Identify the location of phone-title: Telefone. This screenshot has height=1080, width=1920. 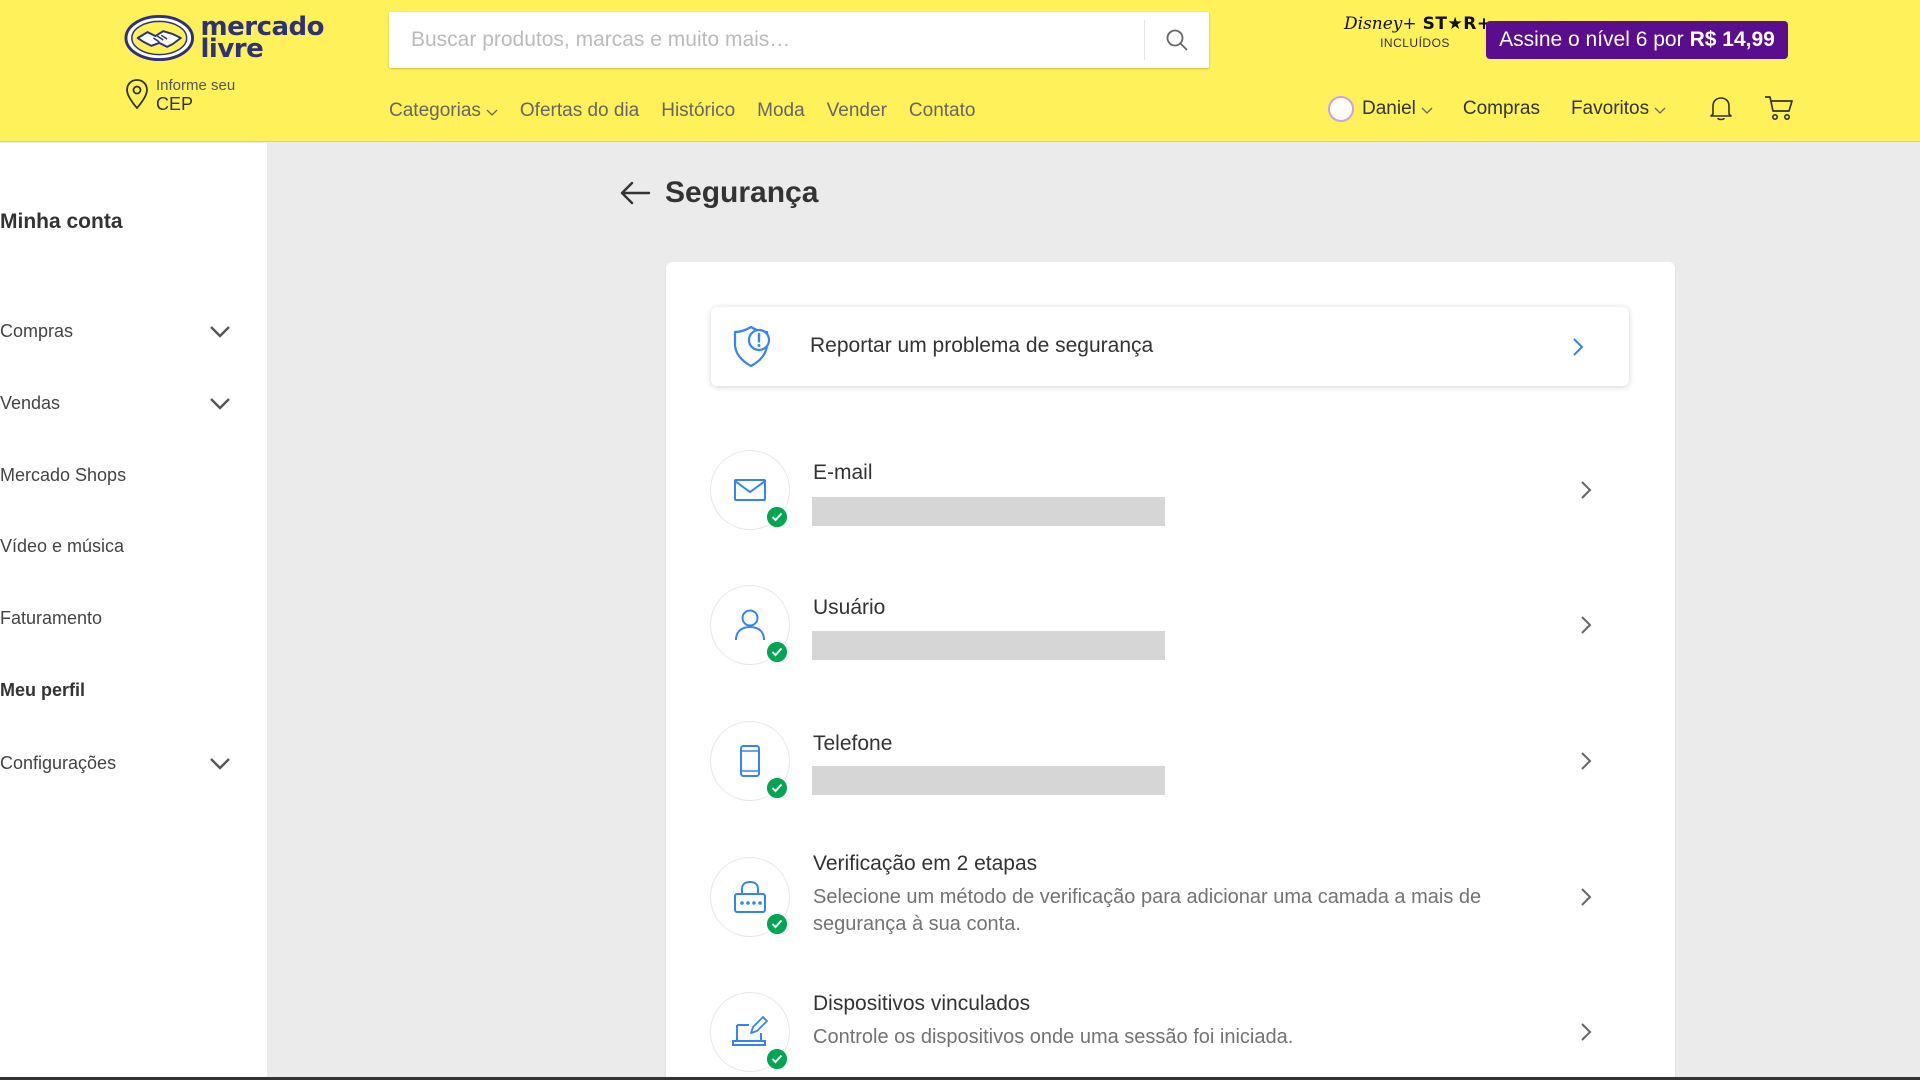
(853, 743).